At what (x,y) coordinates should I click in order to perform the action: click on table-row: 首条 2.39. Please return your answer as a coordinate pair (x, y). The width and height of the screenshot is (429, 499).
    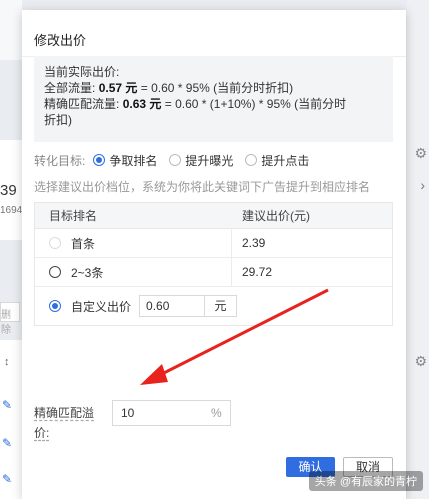
    Looking at the image, I should click on (213, 243).